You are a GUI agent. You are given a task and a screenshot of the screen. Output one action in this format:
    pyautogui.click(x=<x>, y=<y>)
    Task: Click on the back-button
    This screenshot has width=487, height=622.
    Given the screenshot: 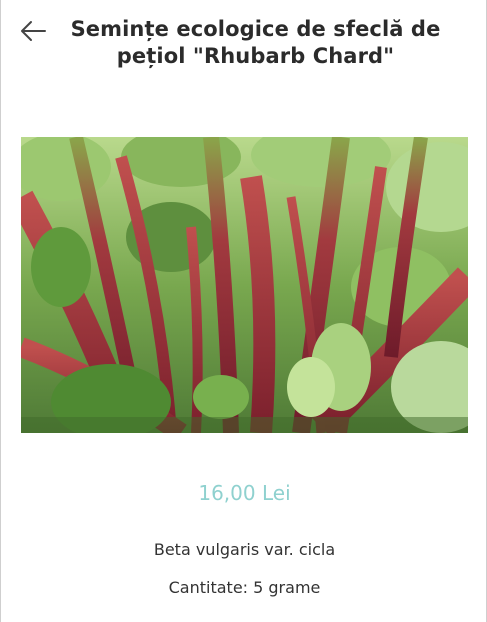 What is the action you would take?
    pyautogui.click(x=33, y=33)
    